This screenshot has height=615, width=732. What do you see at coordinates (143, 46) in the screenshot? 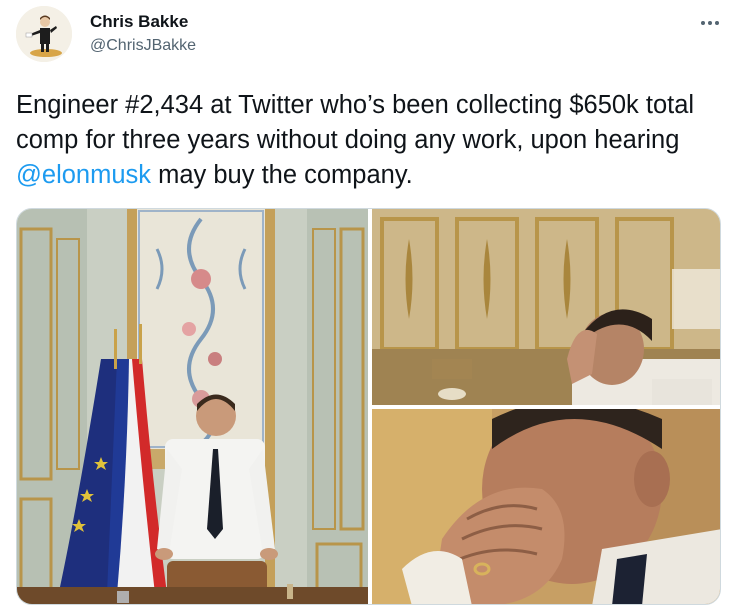
I see `author-handle: @ChrisJBakke` at bounding box center [143, 46].